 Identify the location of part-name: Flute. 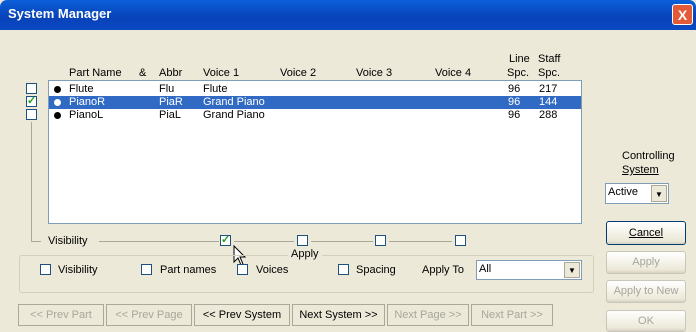
(81, 89).